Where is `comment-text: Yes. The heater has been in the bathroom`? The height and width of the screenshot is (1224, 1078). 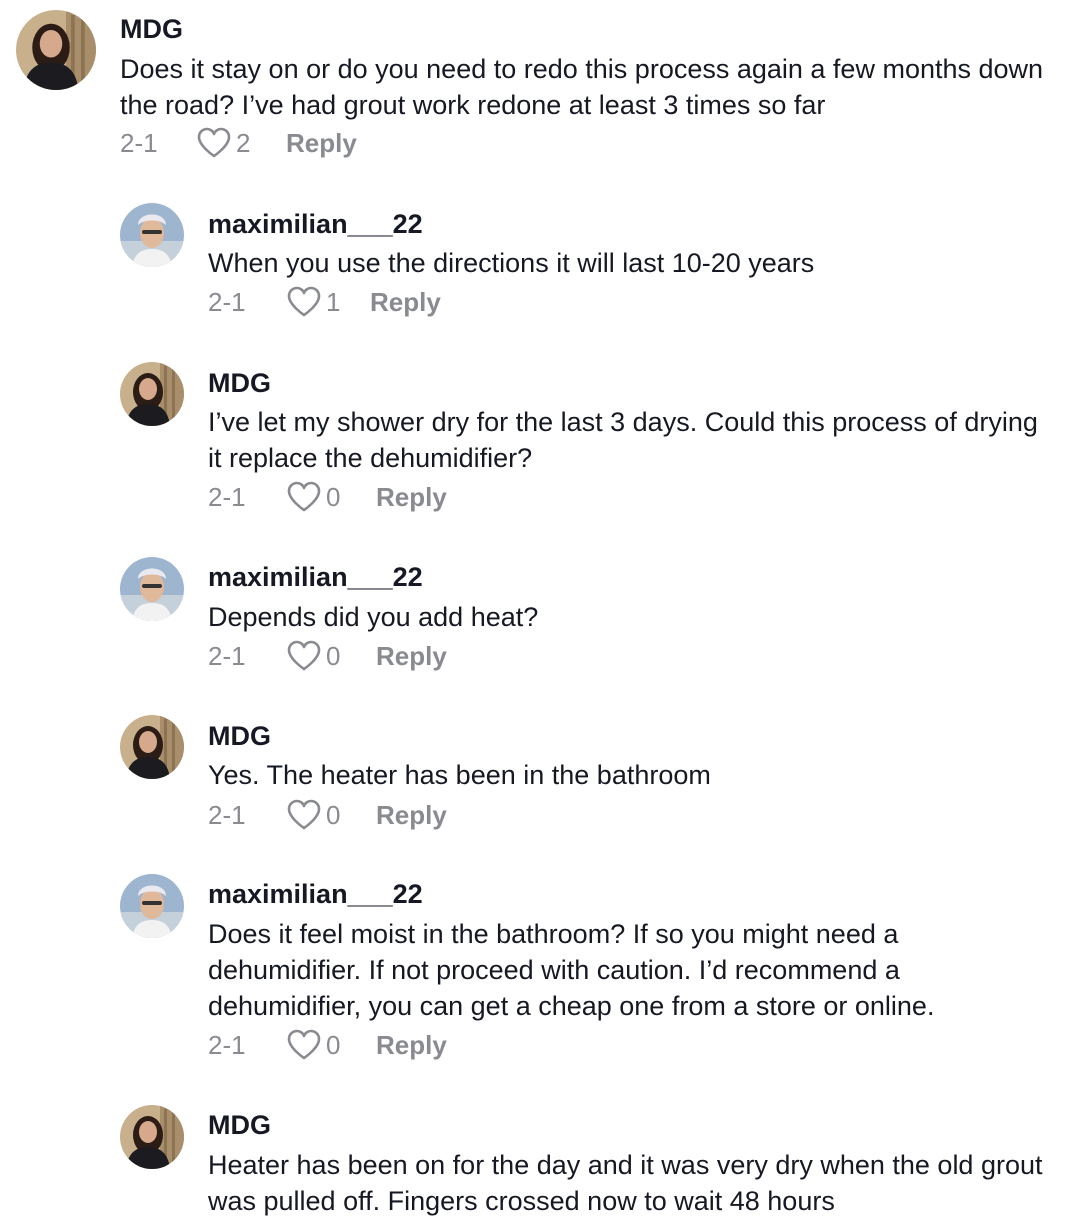 comment-text: Yes. The heater has been in the bathroom is located at coordinates (459, 775).